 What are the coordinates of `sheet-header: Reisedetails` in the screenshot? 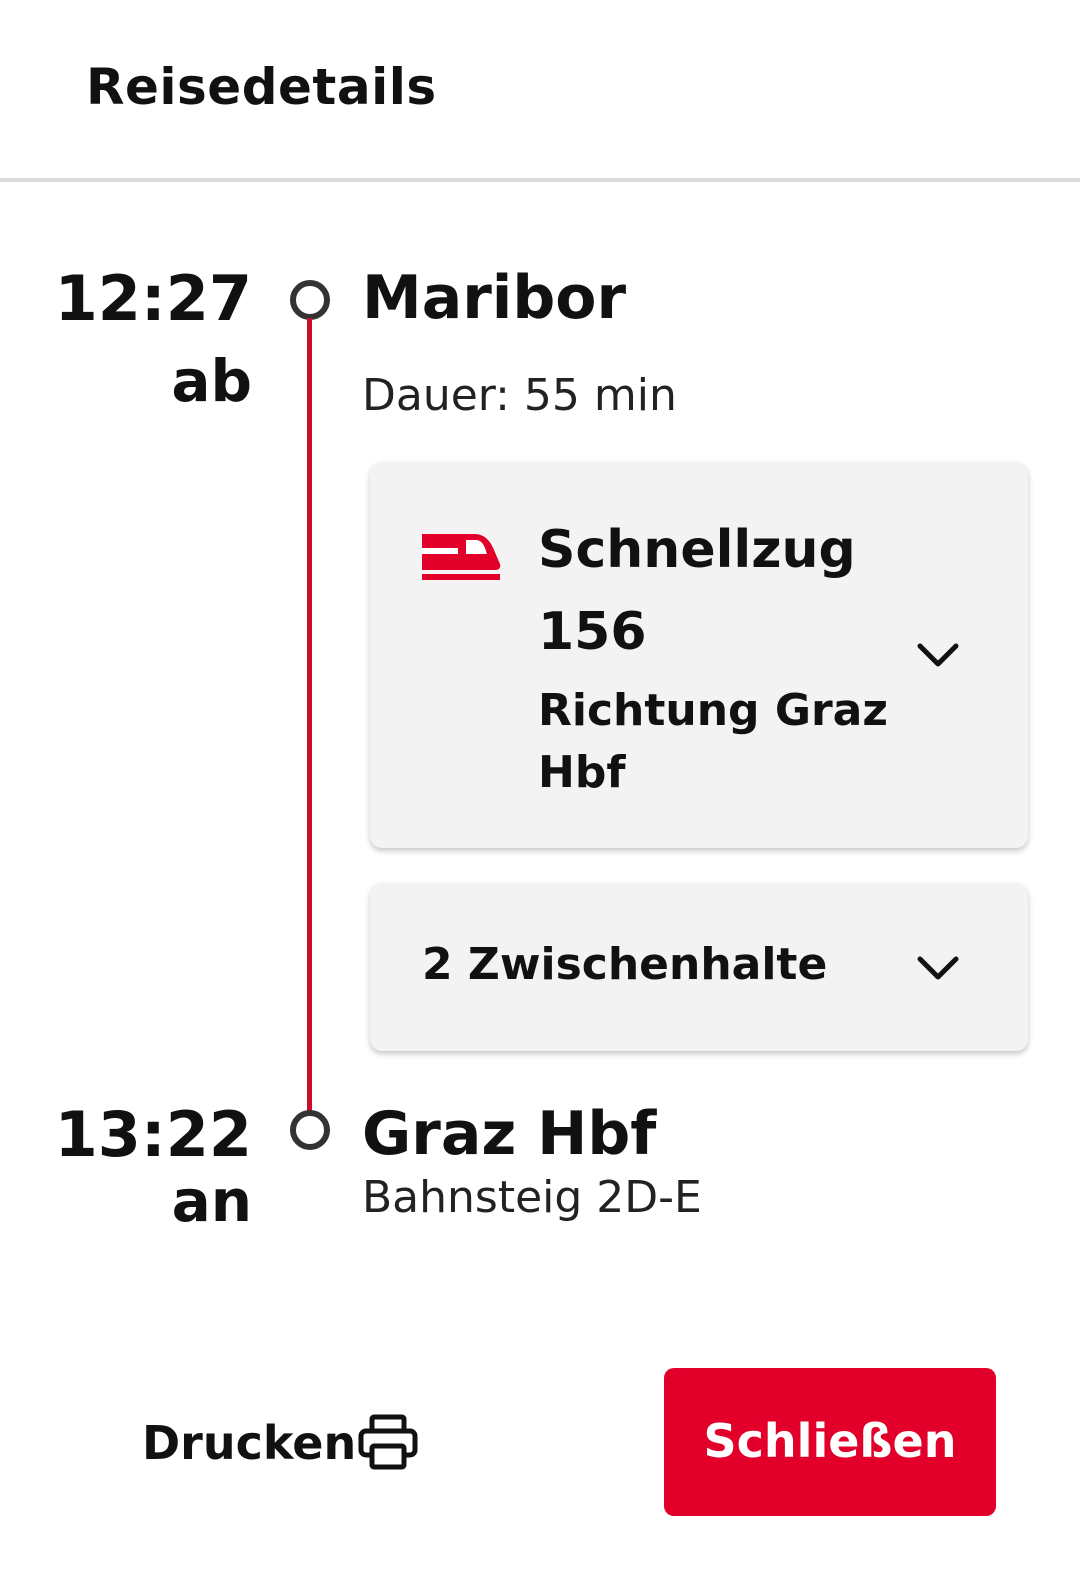 It's located at (540, 91).